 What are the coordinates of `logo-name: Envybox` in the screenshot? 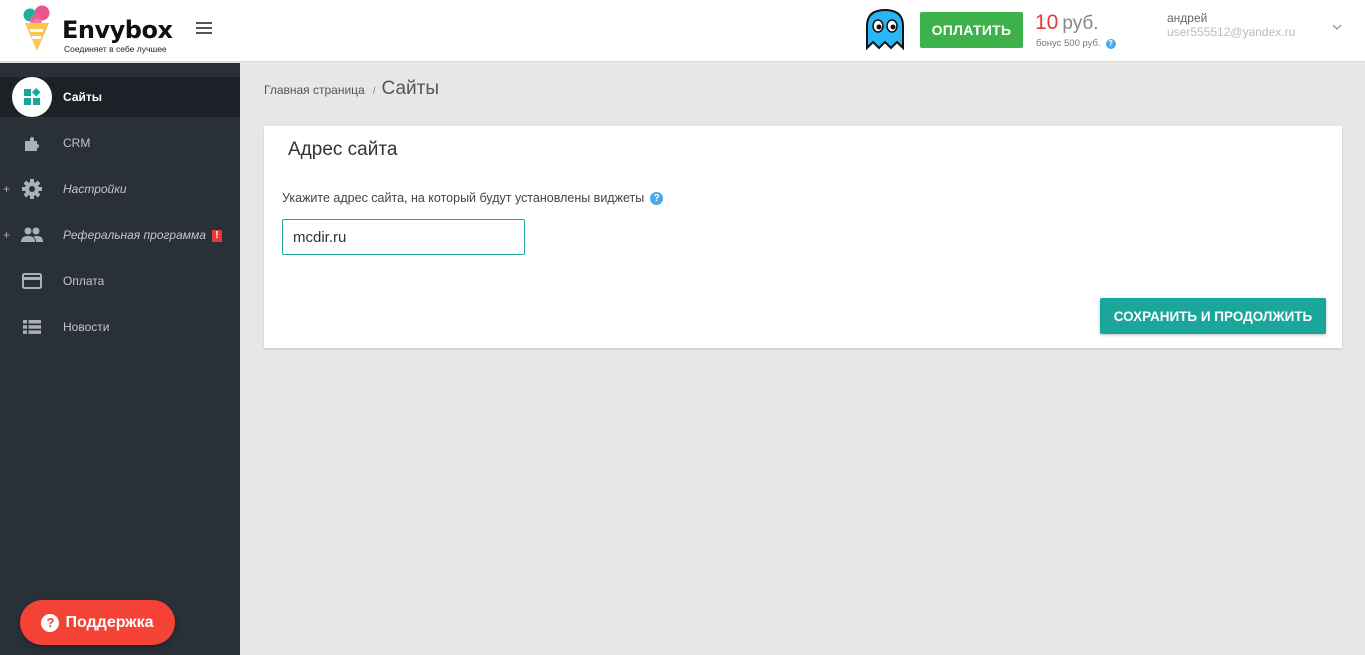 It's located at (117, 30).